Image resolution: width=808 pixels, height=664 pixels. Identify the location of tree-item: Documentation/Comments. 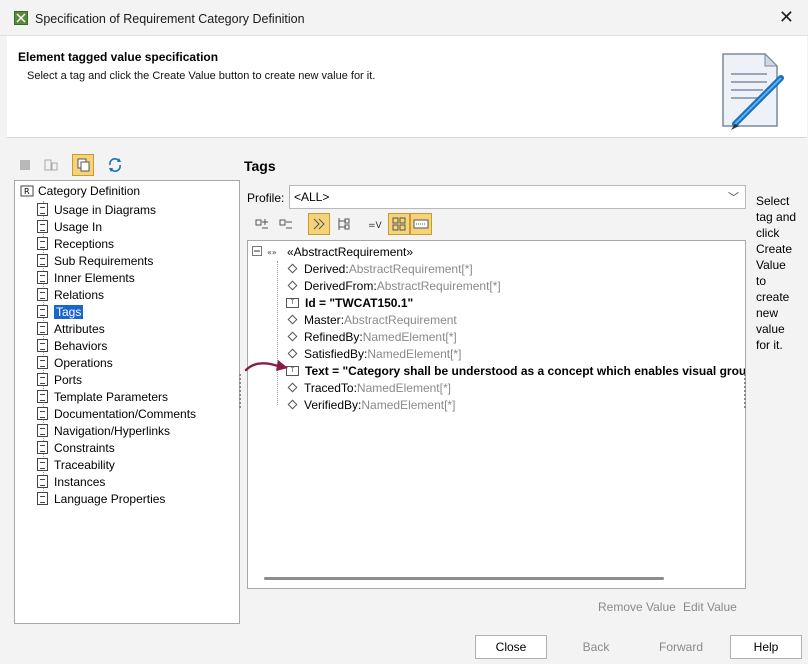
(116, 413).